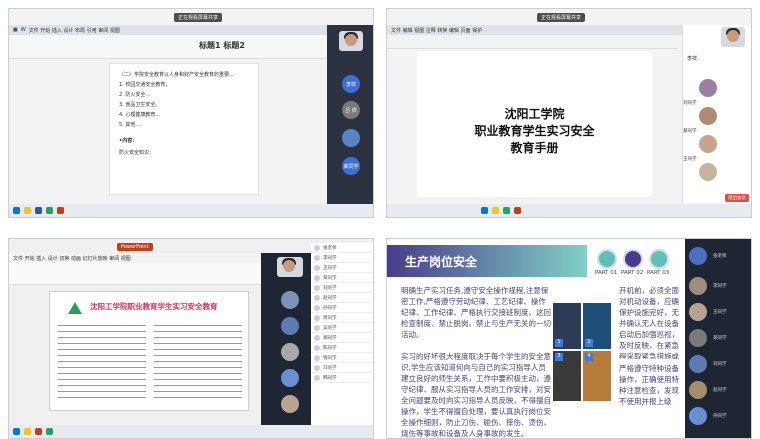  I want to click on doc-title-sub: 教育手册, so click(534, 148).